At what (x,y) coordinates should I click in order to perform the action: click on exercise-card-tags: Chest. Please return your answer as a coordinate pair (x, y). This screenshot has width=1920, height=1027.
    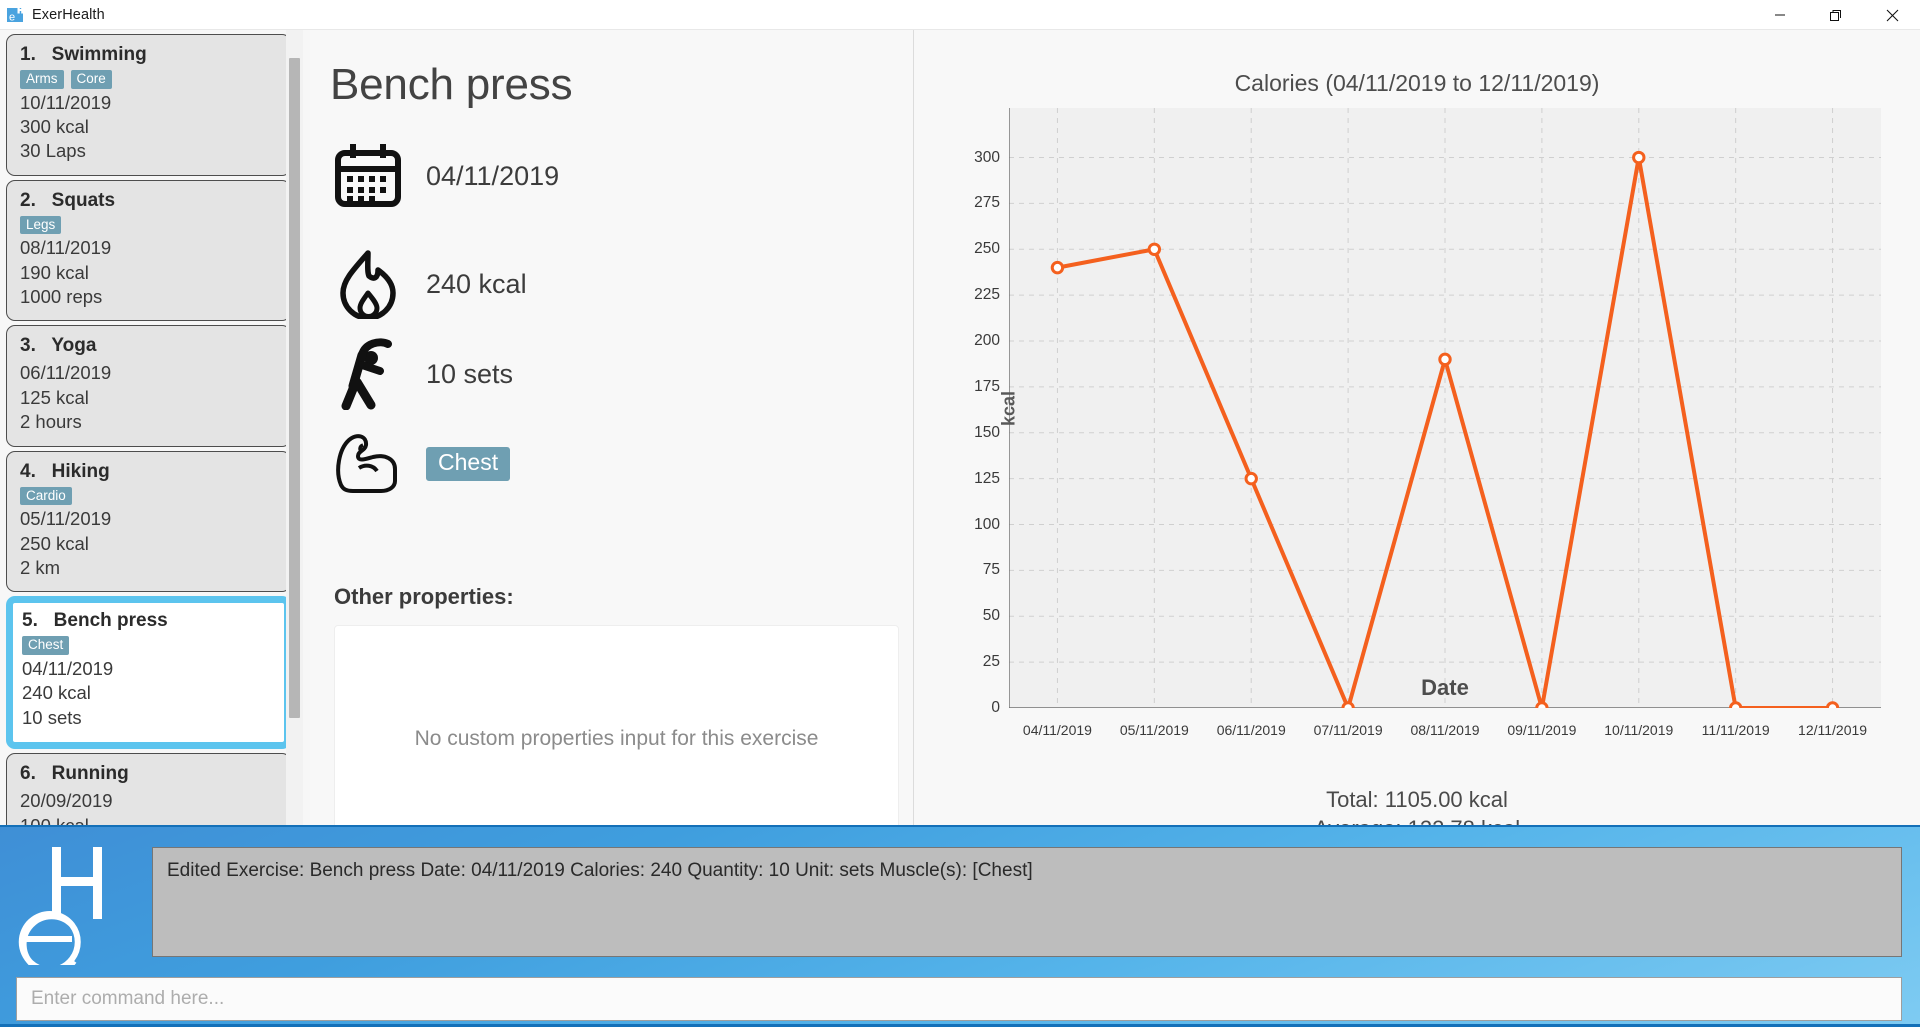
    Looking at the image, I should click on (148, 645).